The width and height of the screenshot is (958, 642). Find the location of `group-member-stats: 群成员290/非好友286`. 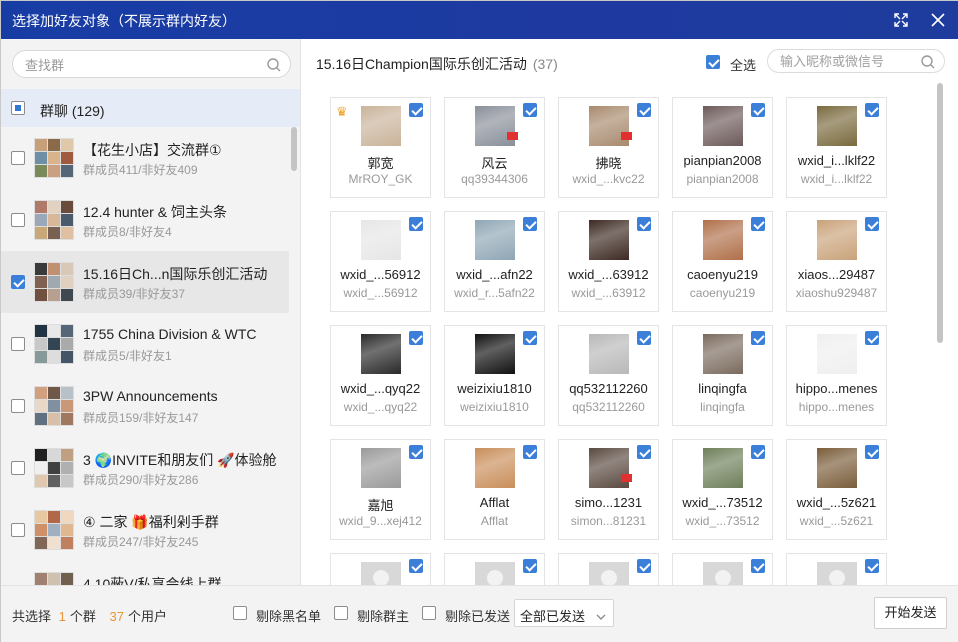

group-member-stats: 群成员290/非好友286 is located at coordinates (141, 480).